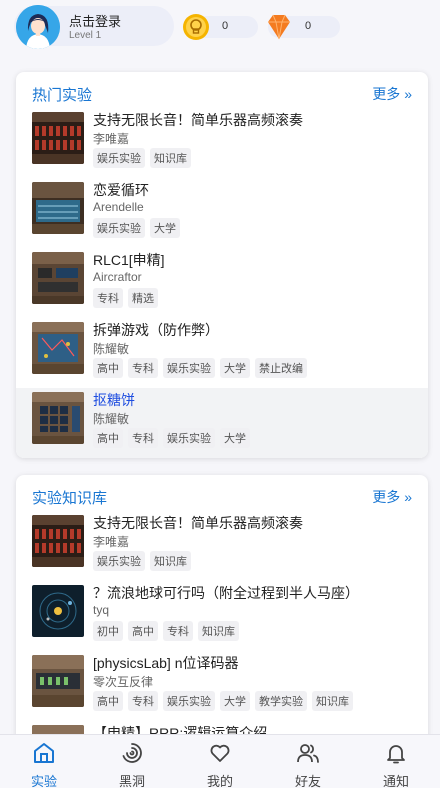 This screenshot has height=788, width=440. I want to click on nav-friends: 好友, so click(308, 761).